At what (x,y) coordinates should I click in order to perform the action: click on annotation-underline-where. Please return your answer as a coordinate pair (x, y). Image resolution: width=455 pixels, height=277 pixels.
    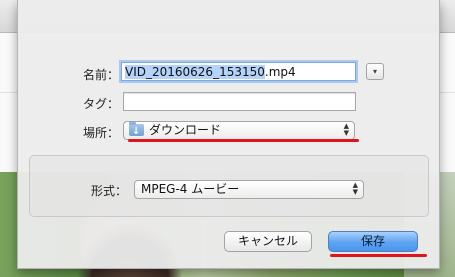
    Looking at the image, I should click on (243, 140).